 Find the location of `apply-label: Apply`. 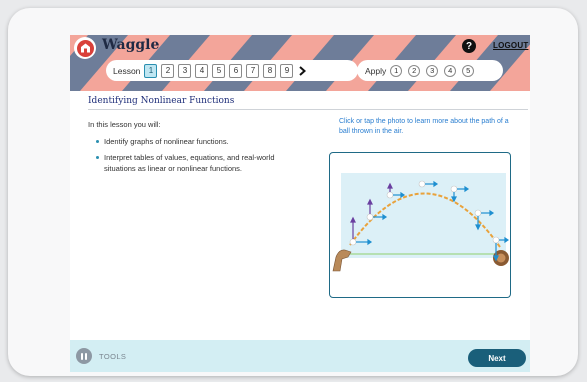

apply-label: Apply is located at coordinates (376, 70).